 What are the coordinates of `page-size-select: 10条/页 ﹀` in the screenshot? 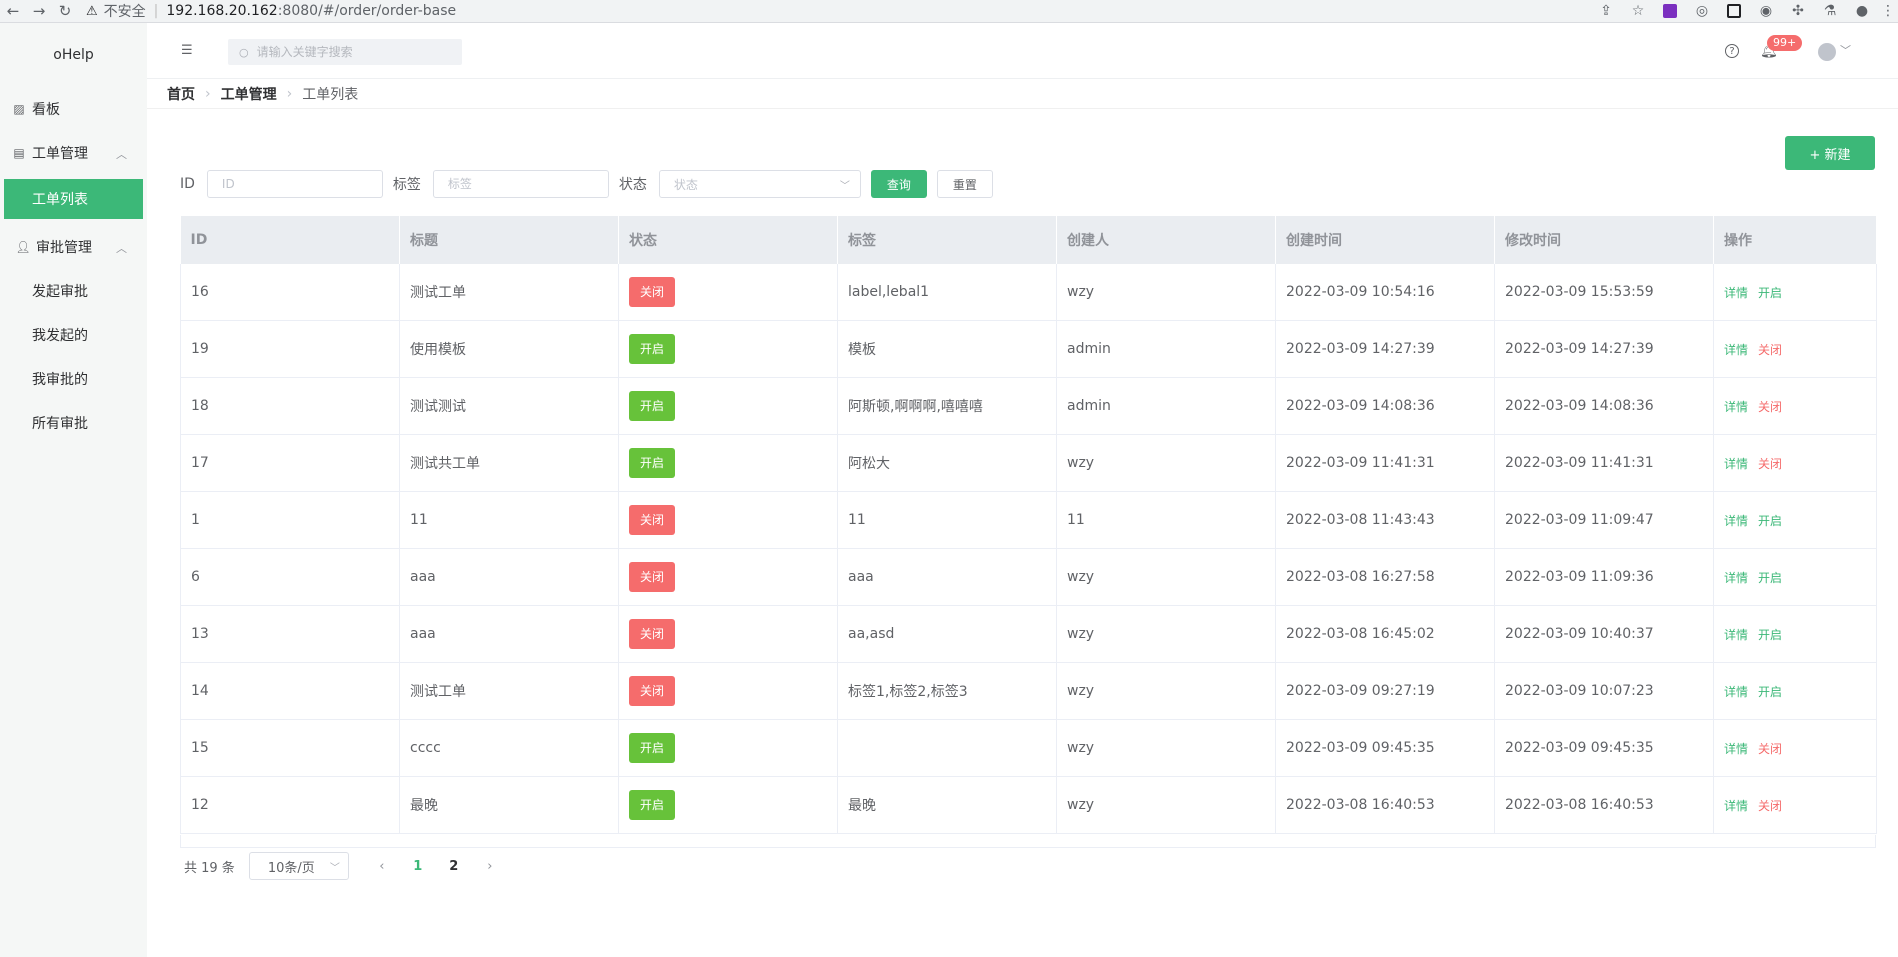 It's located at (298, 866).